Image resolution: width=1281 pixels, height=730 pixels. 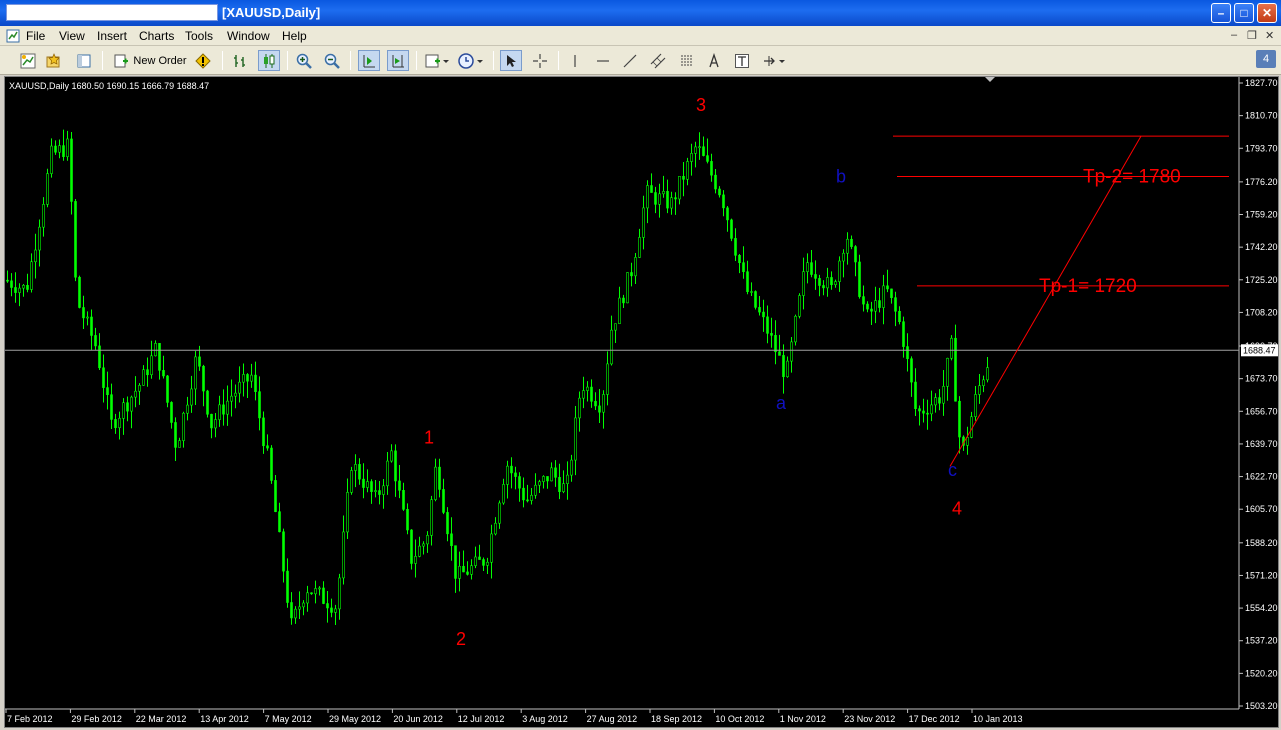 What do you see at coordinates (112, 12) in the screenshot?
I see `window-title-field` at bounding box center [112, 12].